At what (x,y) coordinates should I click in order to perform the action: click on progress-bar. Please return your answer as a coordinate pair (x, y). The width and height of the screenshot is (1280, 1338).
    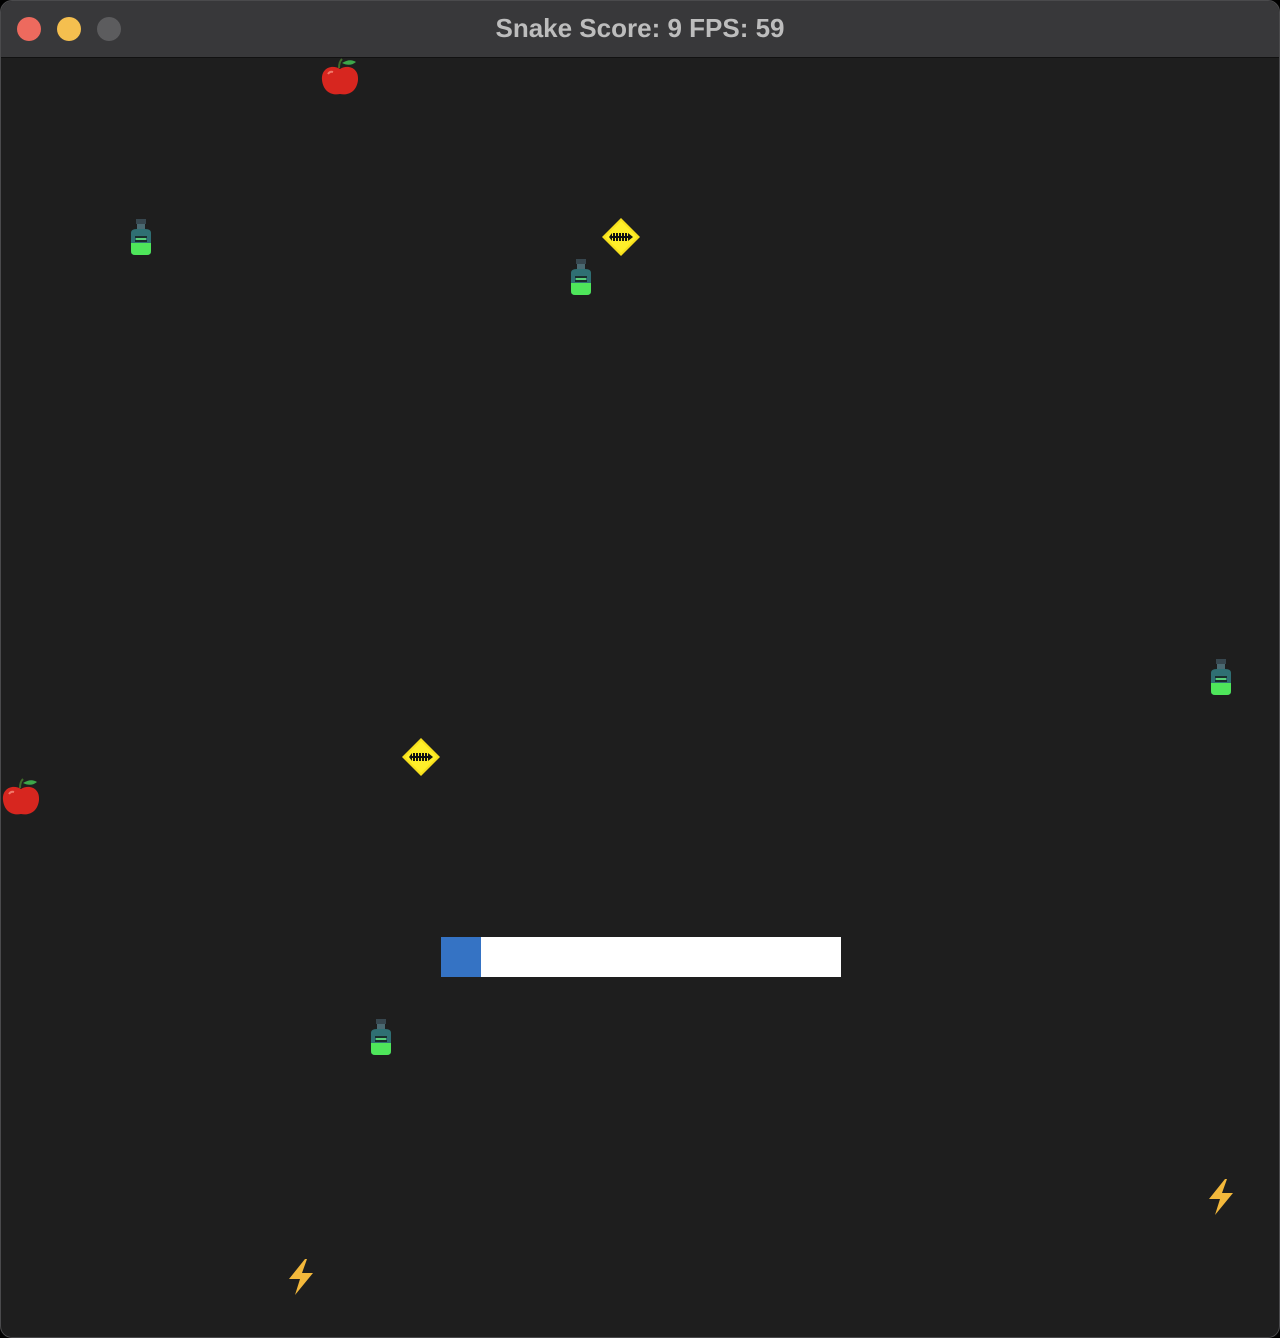
    Looking at the image, I should click on (641, 957).